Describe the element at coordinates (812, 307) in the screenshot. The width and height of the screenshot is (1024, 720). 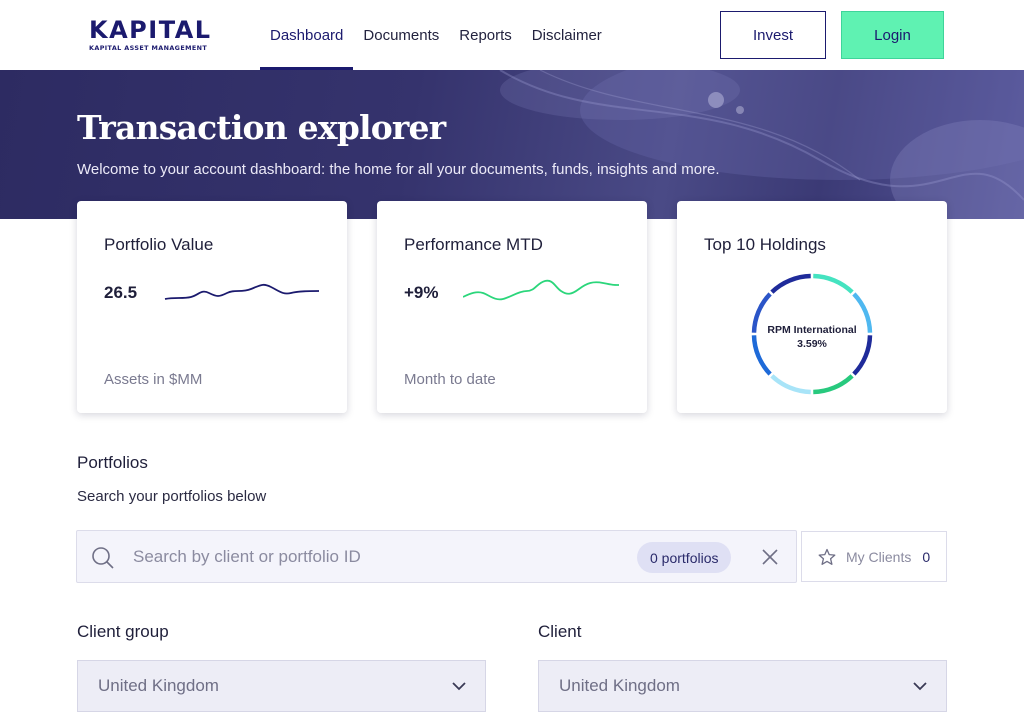
I see `top-holdings-card: Top 10 Holdings RPM International 3.59%` at that location.